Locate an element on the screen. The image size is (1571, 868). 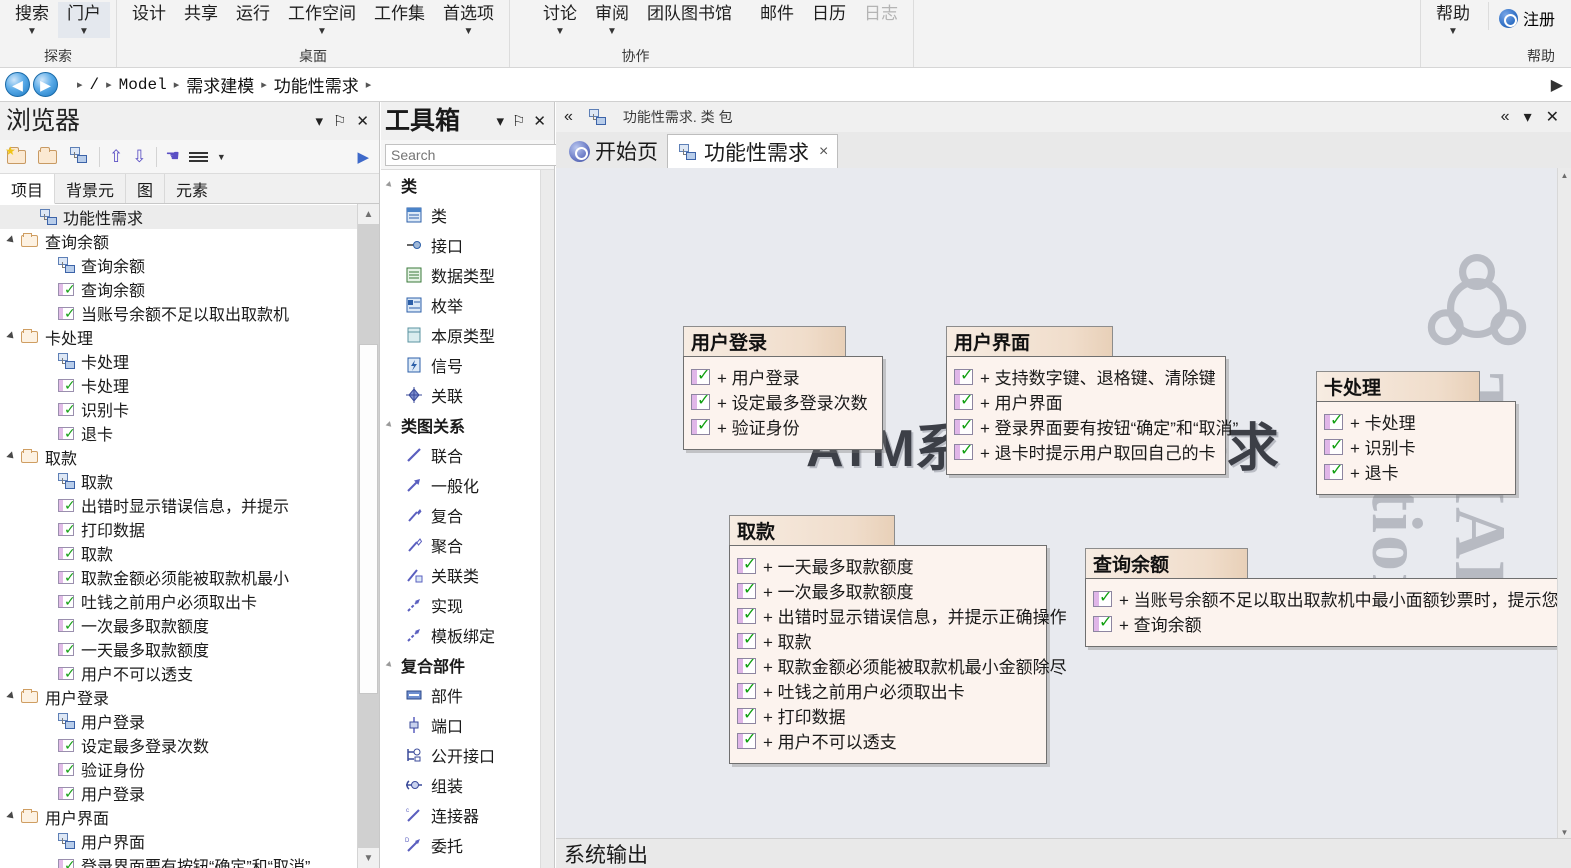
toolbox-close-icon: ✕ is located at coordinates (539, 121).